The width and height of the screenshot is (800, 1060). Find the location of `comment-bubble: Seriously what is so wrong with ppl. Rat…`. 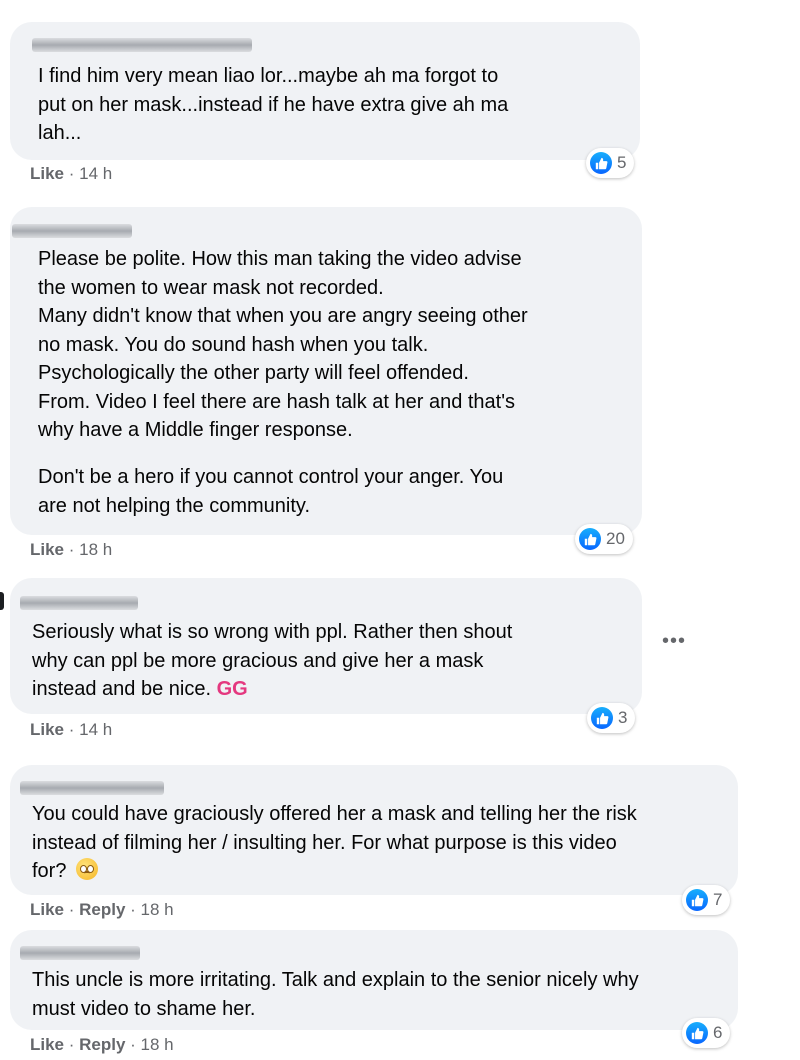

comment-bubble: Seriously what is so wrong with ppl. Rat… is located at coordinates (326, 646).